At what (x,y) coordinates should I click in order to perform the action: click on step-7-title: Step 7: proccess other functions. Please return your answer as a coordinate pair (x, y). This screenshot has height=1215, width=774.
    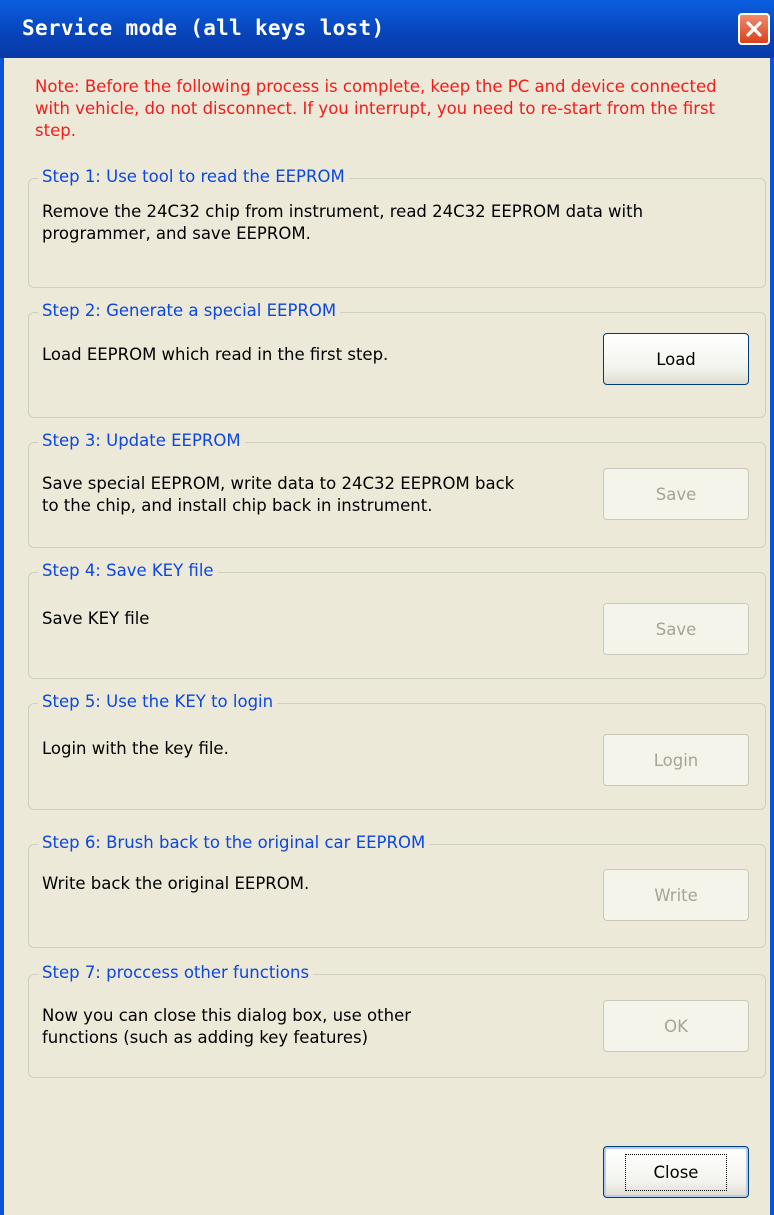
    Looking at the image, I should click on (176, 973).